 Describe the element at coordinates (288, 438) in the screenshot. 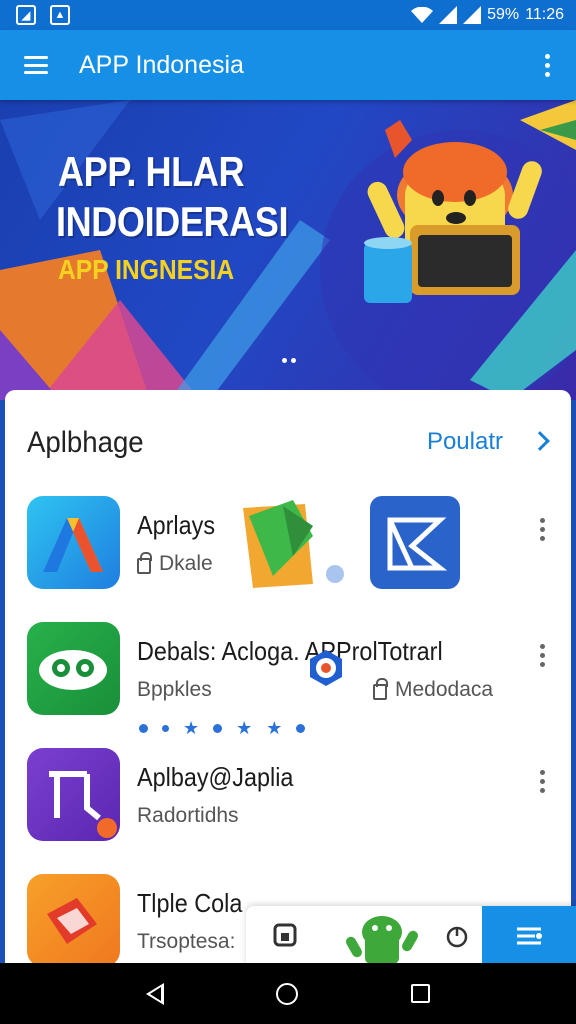

I see `section-header: Aplbhage Poulatr` at that location.